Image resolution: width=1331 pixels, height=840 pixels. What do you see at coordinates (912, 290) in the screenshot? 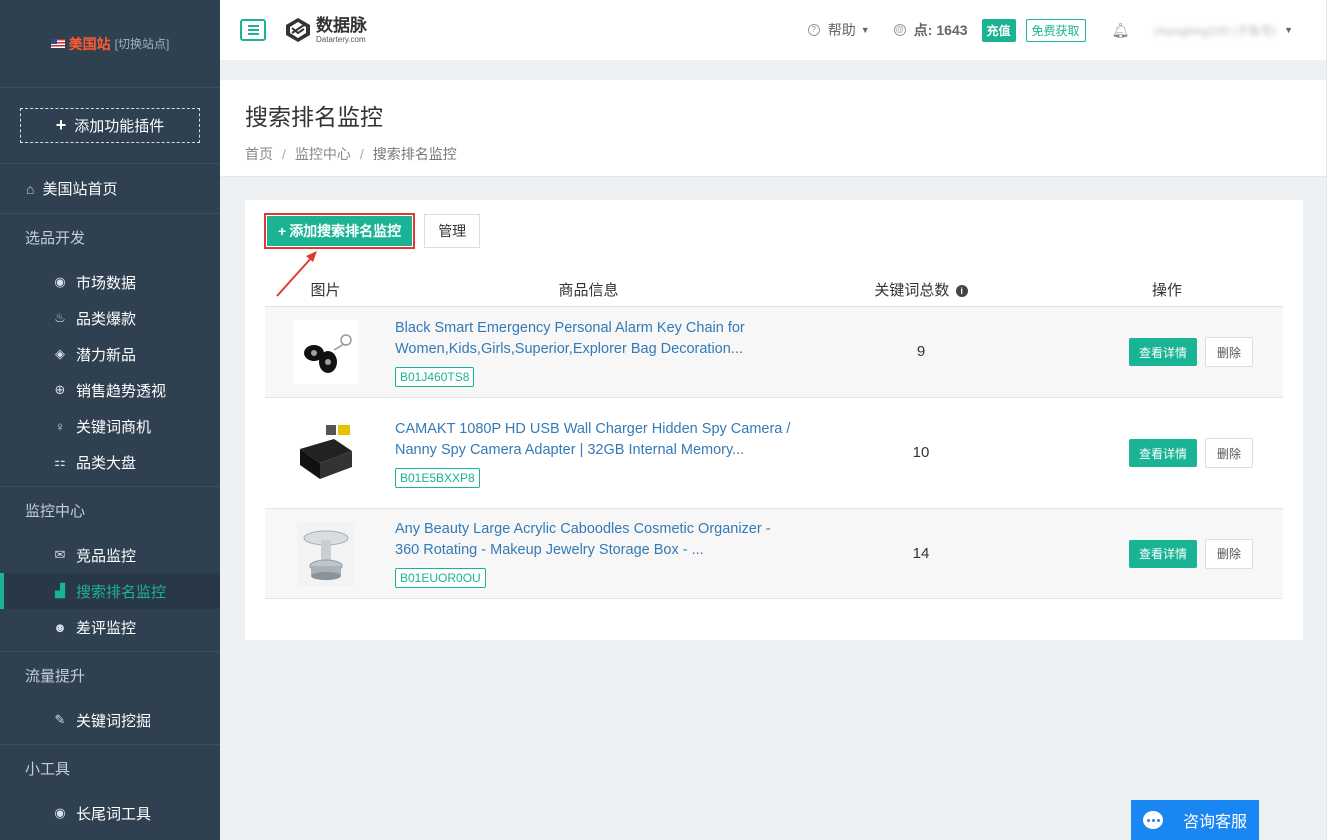
I see `header-keywords-label: 关键词总数` at bounding box center [912, 290].